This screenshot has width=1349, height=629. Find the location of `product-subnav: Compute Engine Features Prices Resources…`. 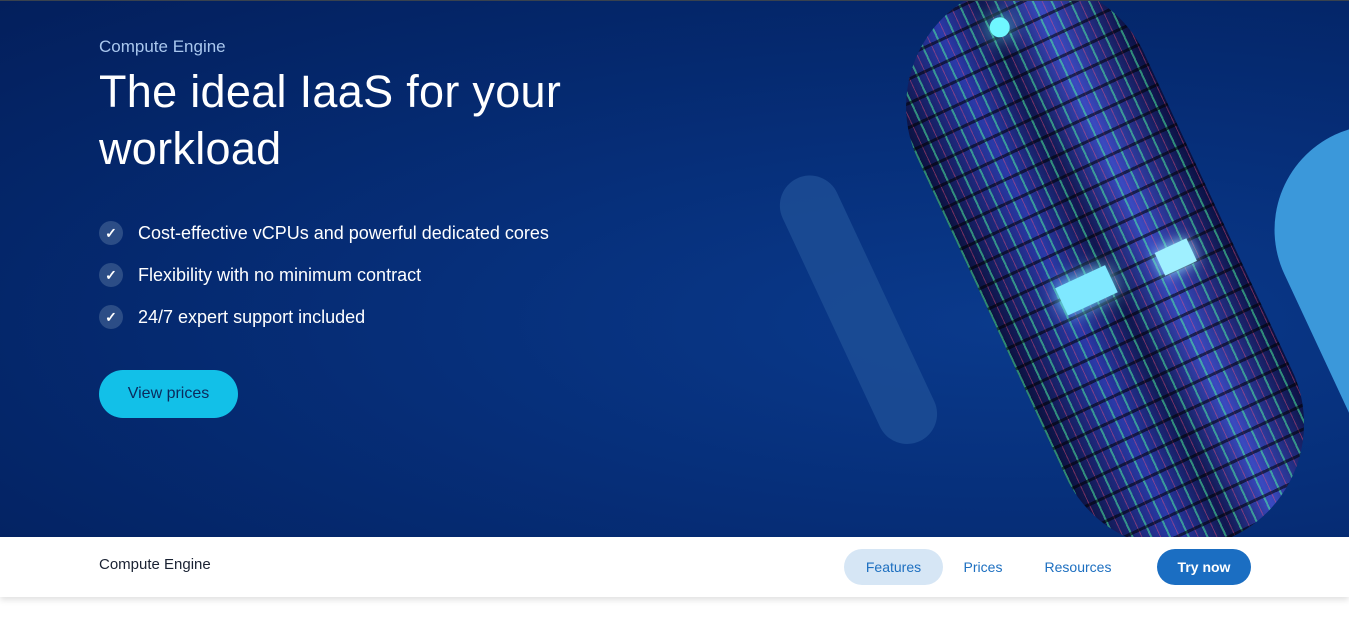

product-subnav: Compute Engine Features Prices Resources… is located at coordinates (674, 567).